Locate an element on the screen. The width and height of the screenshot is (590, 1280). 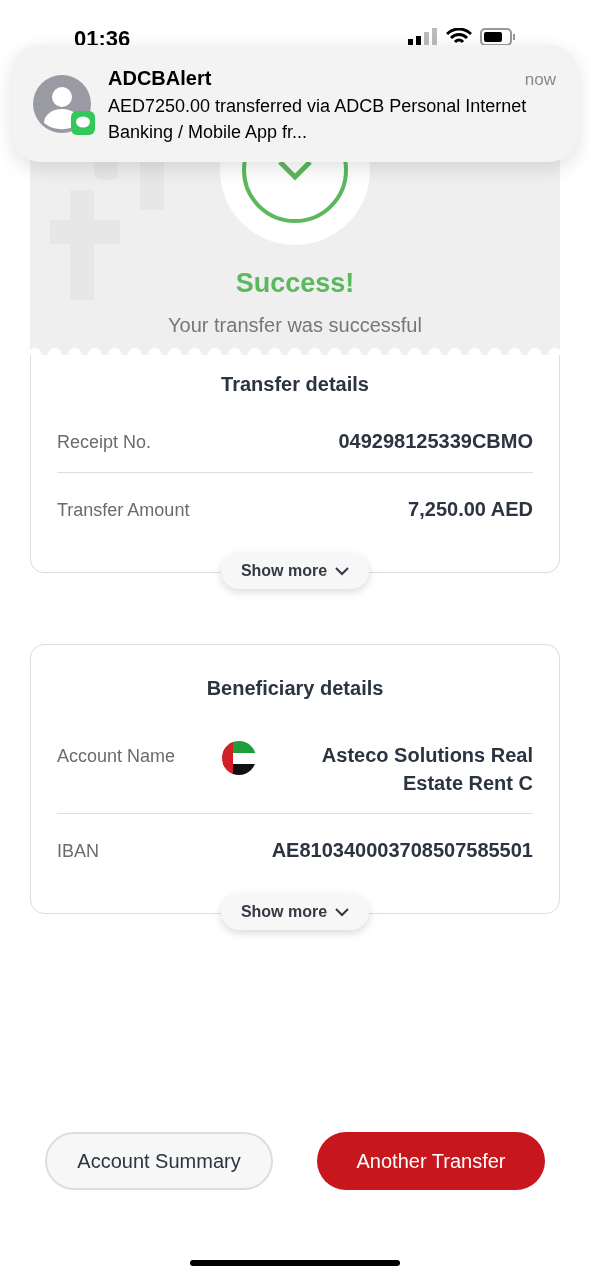
detail-label: Receipt No. is located at coordinates (104, 442).